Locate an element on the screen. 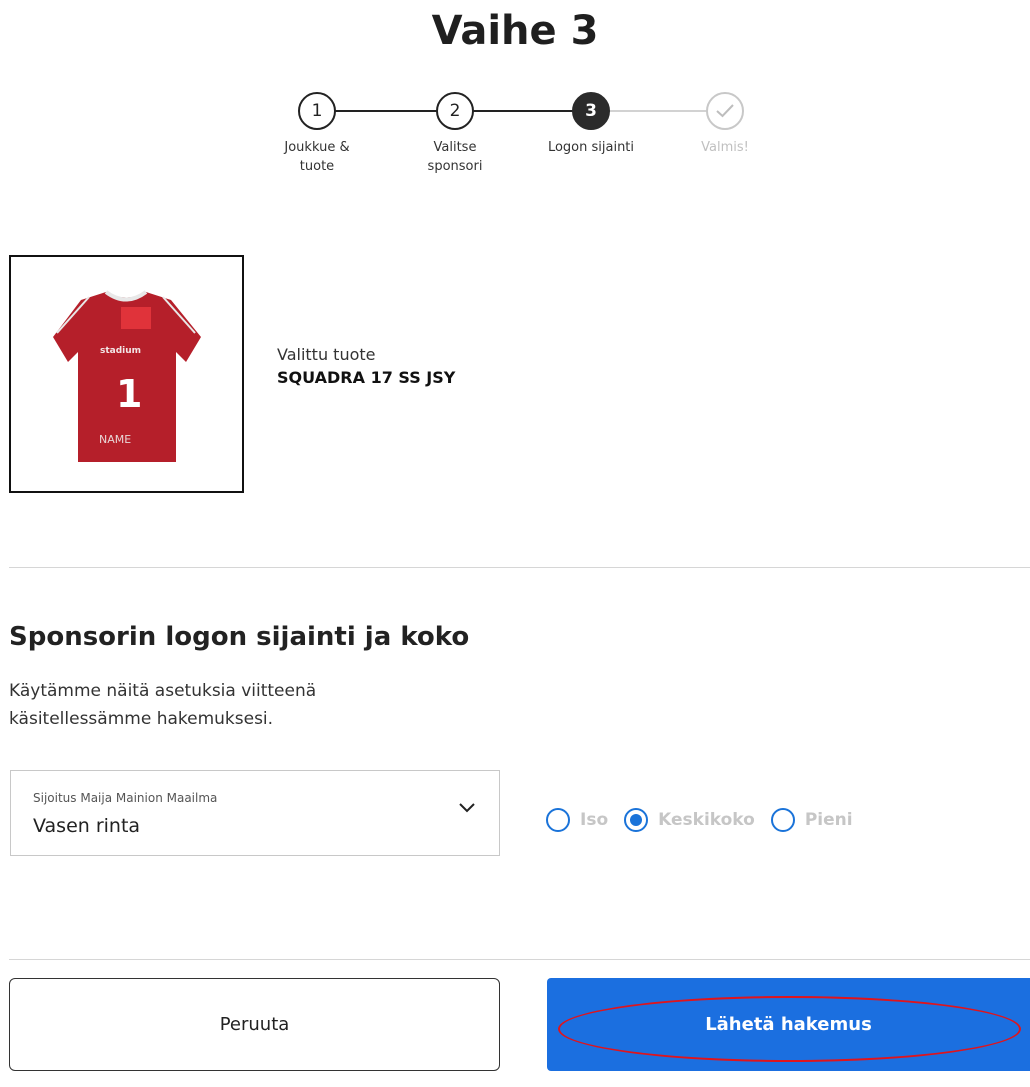  logo-size-radio-group: Iso Keskikoko Pieni is located at coordinates (707, 820).